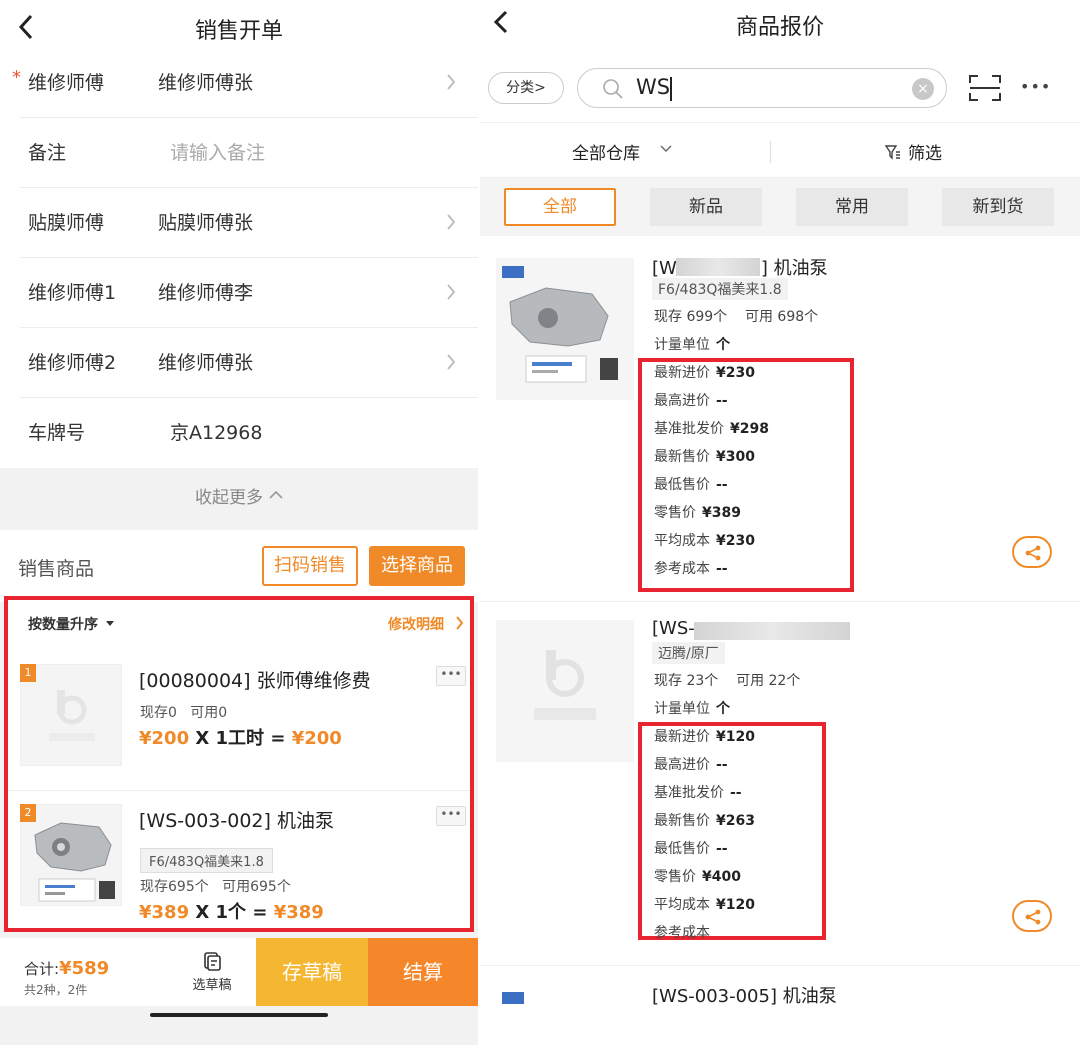 This screenshot has height=1045, width=1080. I want to click on item-index-badge: 1, so click(28, 673).